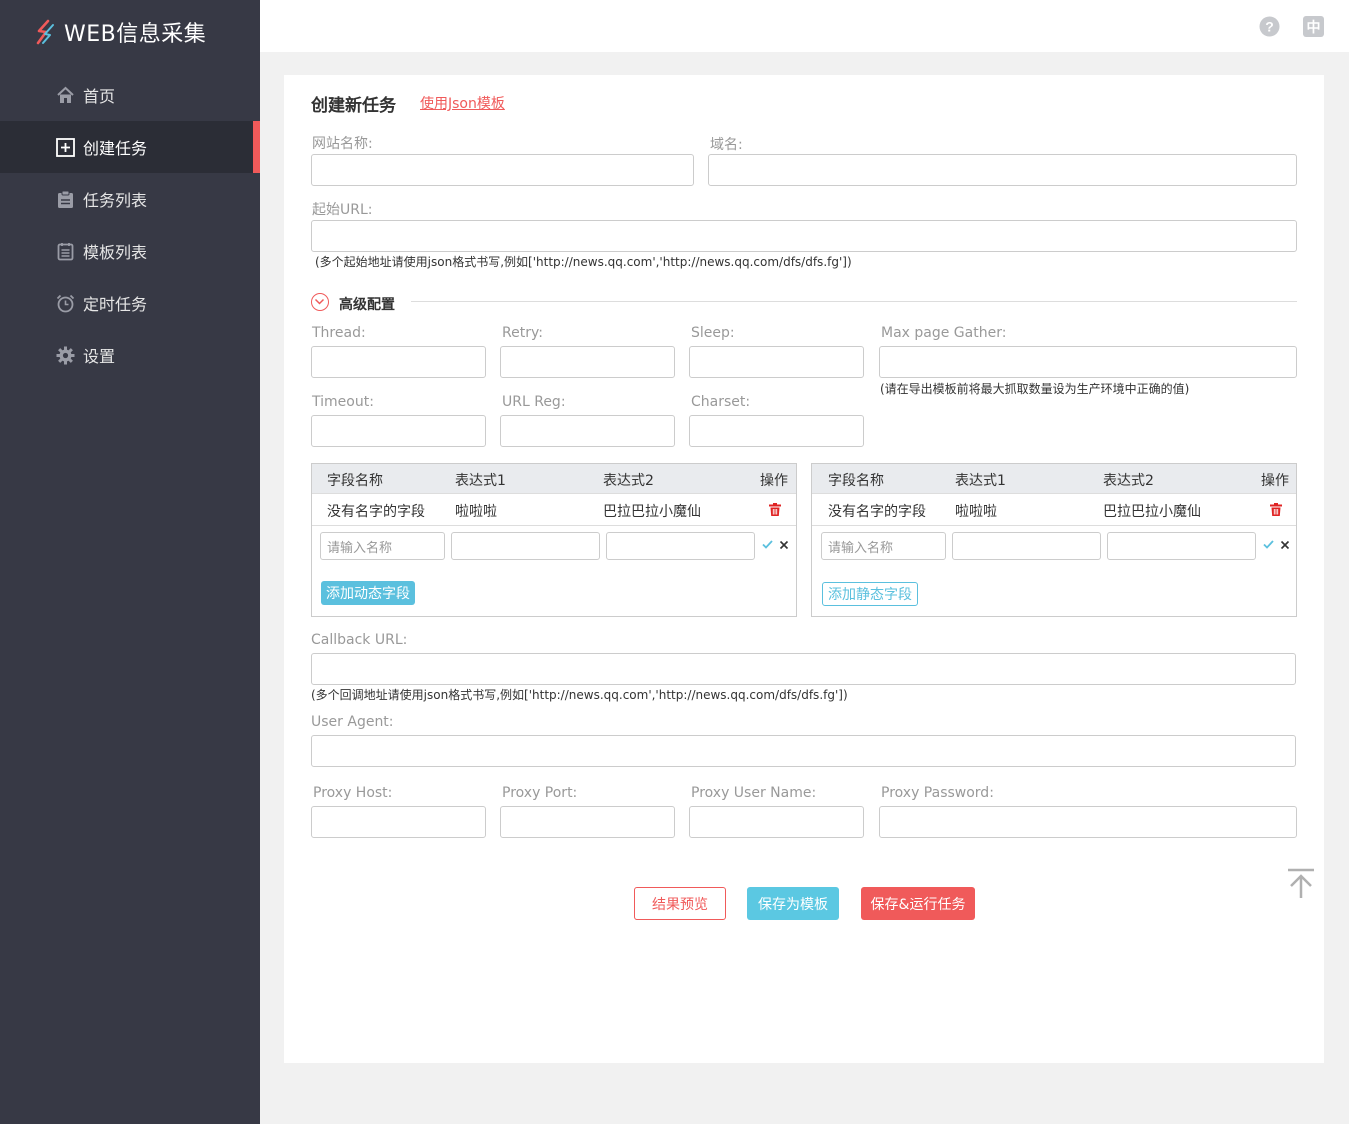 Image resolution: width=1349 pixels, height=1124 pixels. I want to click on max-page-gather-label: Max page Gather:, so click(944, 333).